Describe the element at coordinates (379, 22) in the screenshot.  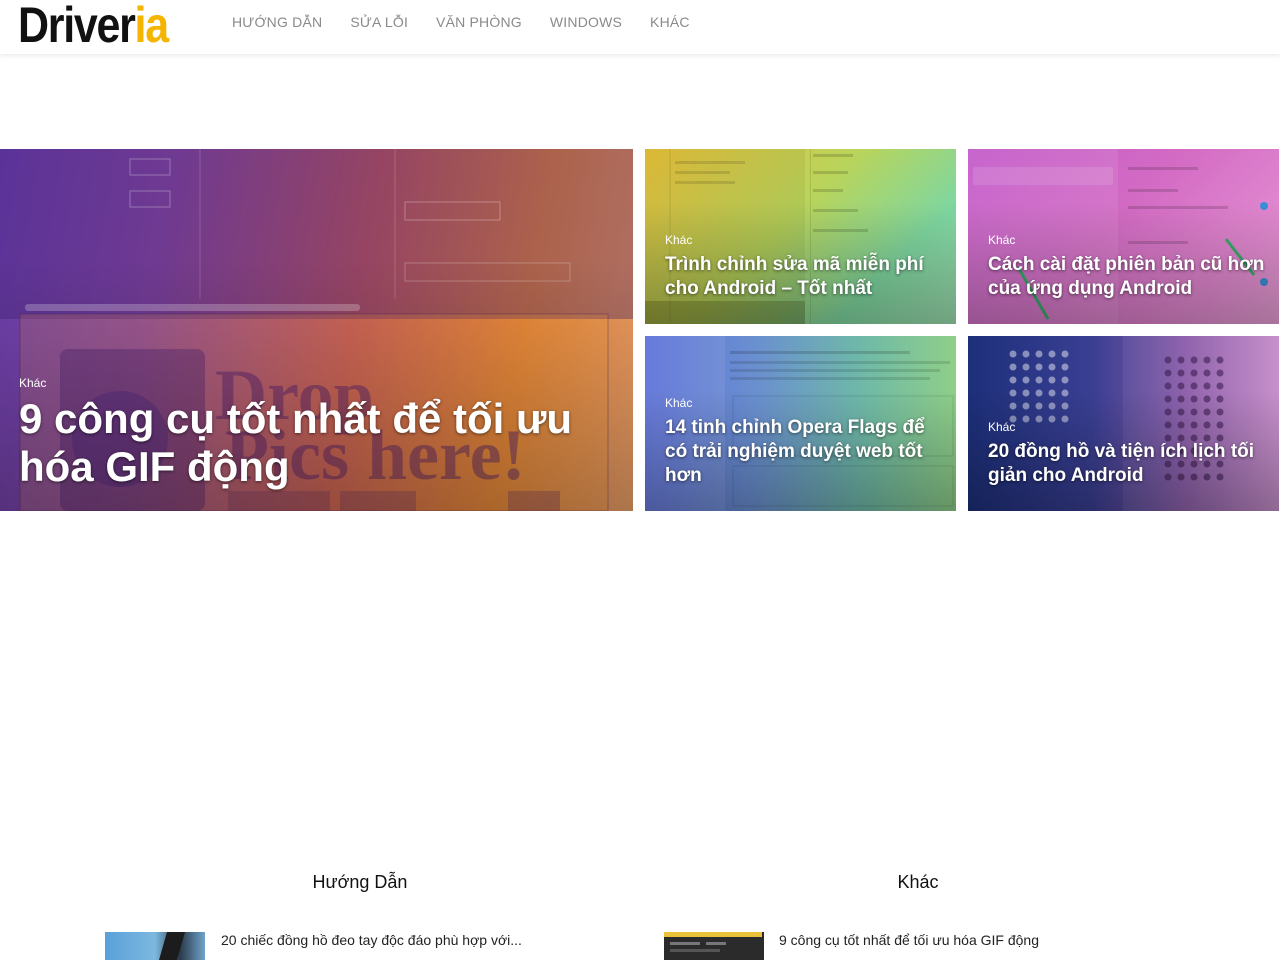
I see `nav-link-sua-loi: SỬA LỖI` at that location.